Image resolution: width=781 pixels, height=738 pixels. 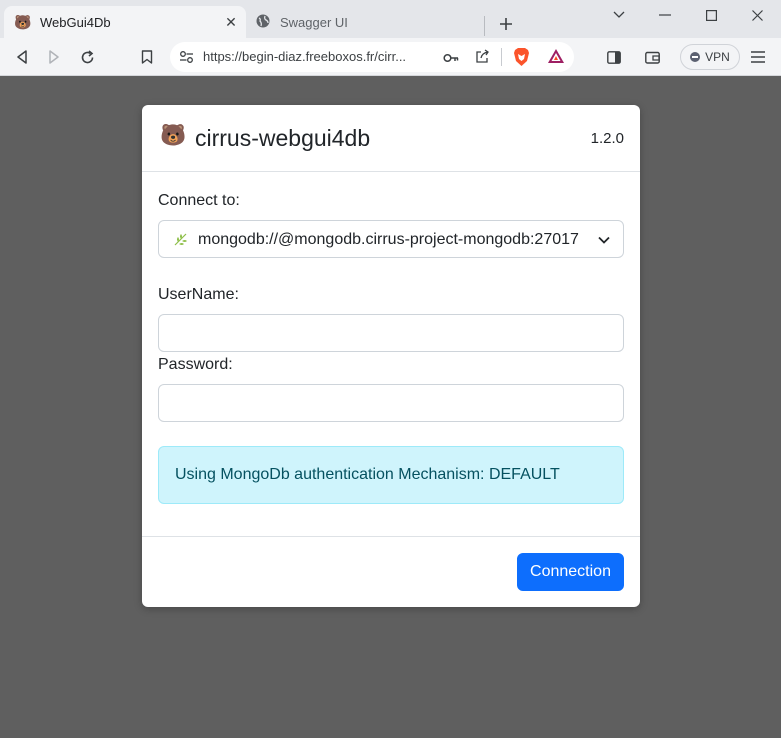 What do you see at coordinates (391, 138) in the screenshot?
I see `dialog-header: 🐻 cirrus-webgui4db 1.2.0` at bounding box center [391, 138].